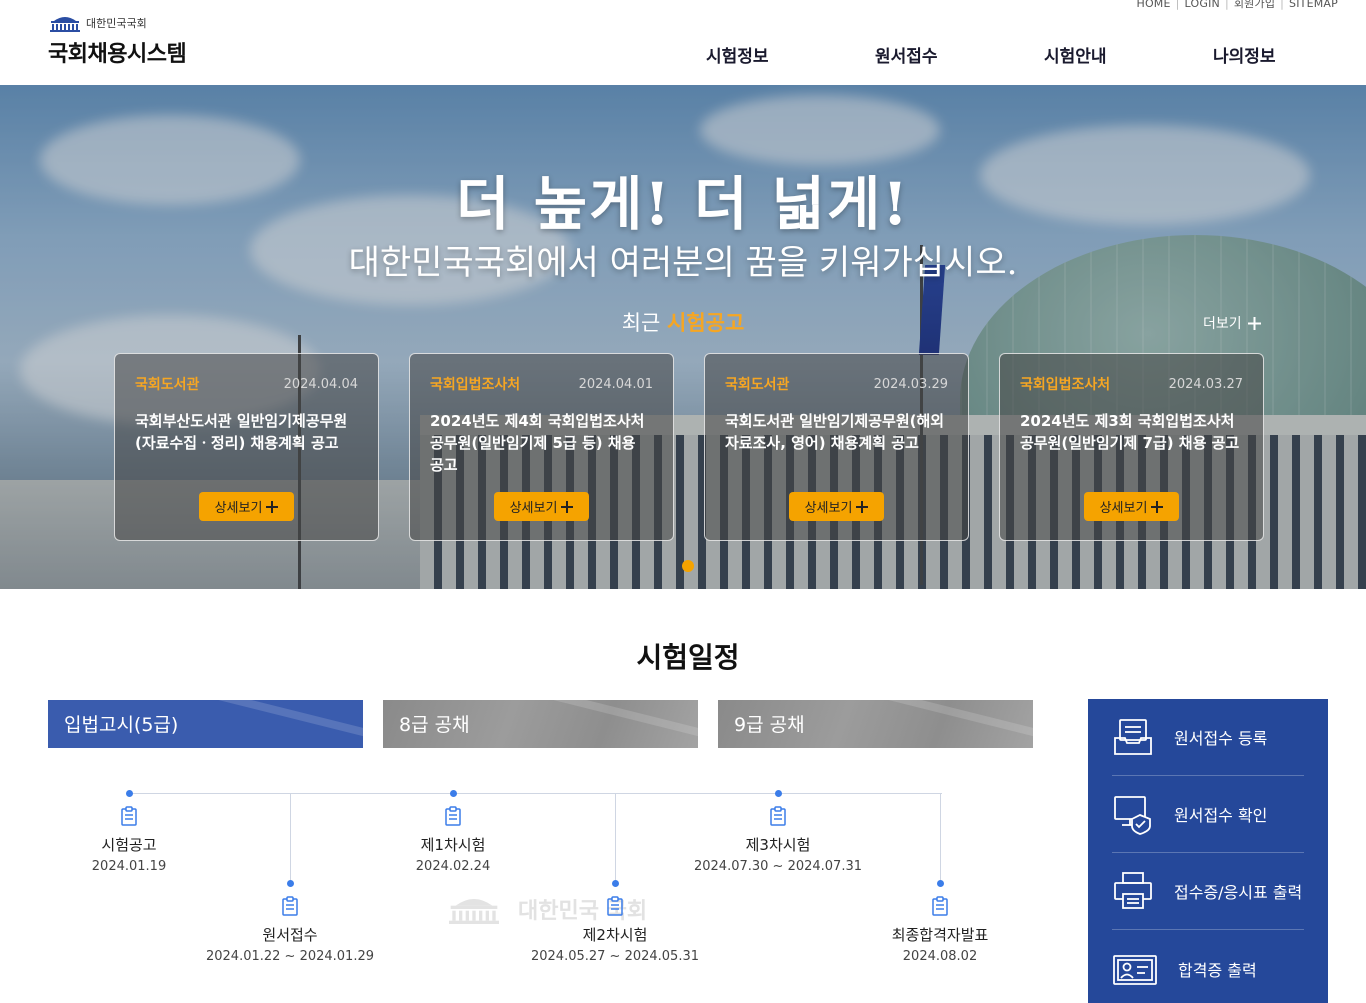  I want to click on notice-title: 국회부산도서관 일반임기제공무원(자료수집ㆍ정리) 채용계획 공고, so click(246, 443).